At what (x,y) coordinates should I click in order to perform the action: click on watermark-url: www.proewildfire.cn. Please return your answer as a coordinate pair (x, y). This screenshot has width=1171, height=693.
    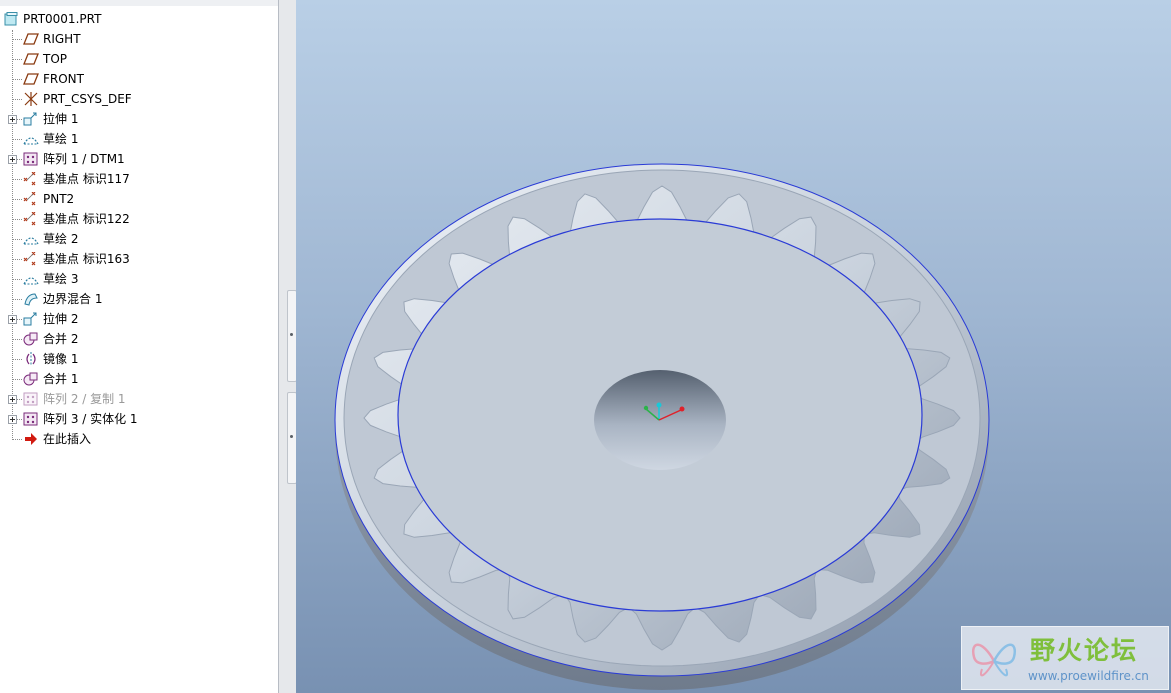
    Looking at the image, I should click on (1088, 676).